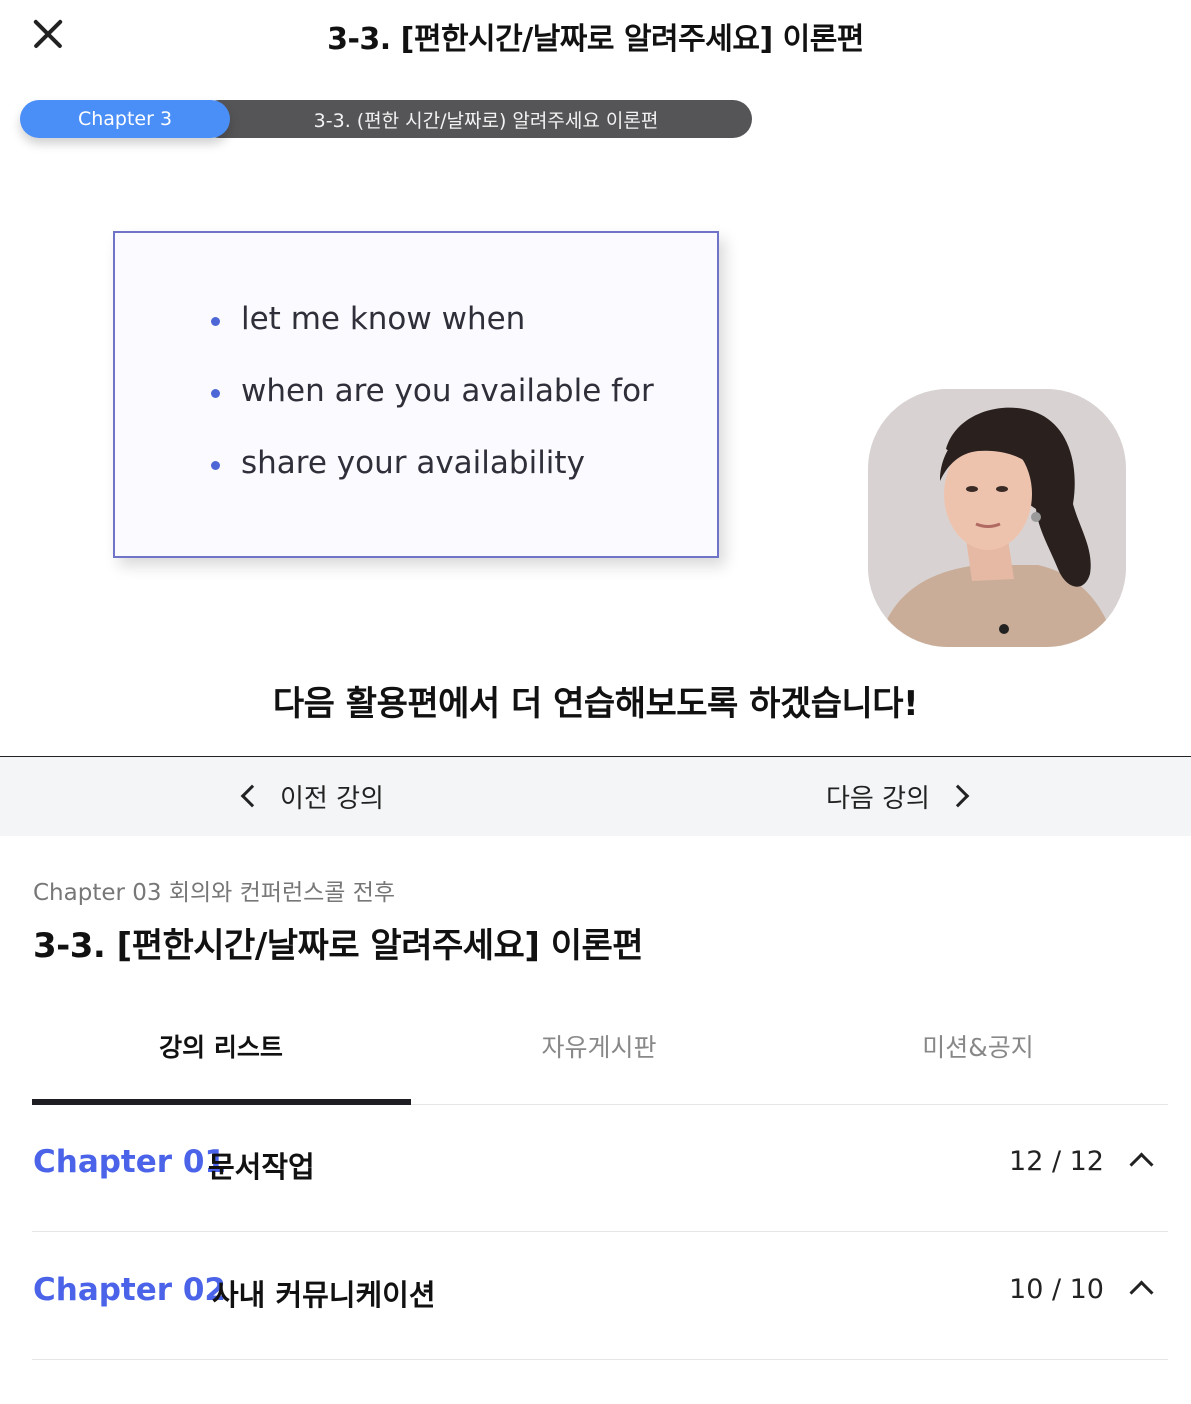 Image resolution: width=1191 pixels, height=1404 pixels. I want to click on chapter-progress-count: 10 / 10, so click(1056, 1289).